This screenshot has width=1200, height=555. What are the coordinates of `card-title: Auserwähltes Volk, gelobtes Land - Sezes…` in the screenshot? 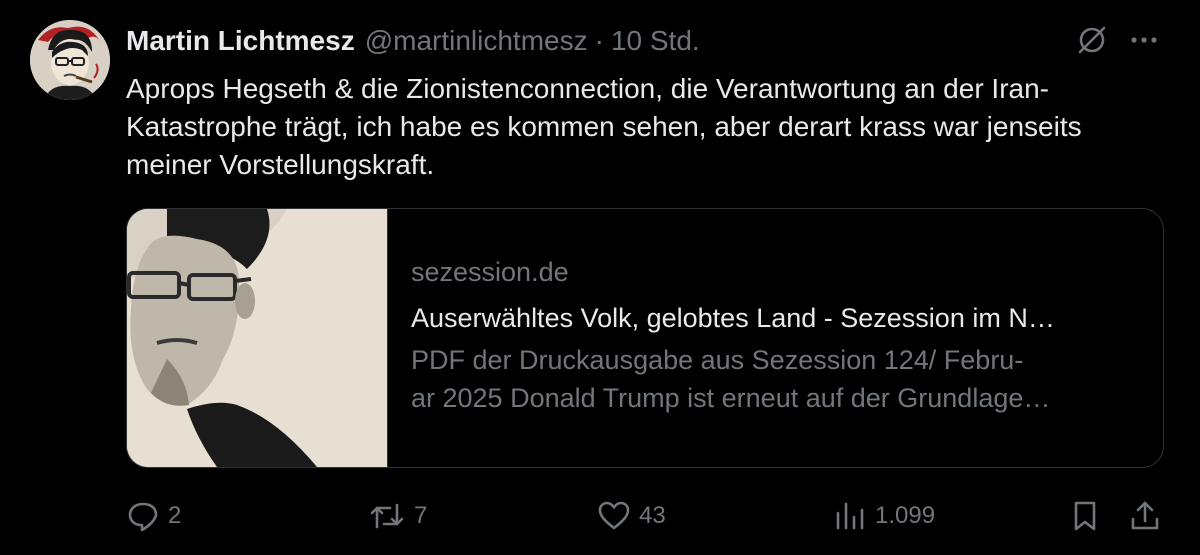 It's located at (733, 318).